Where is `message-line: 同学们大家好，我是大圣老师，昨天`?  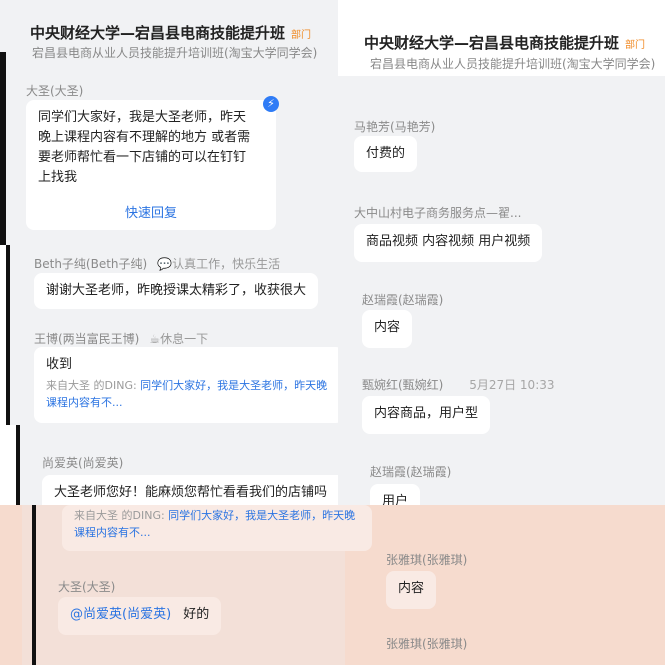 message-line: 同学们大家好，我是大圣老师，昨天 is located at coordinates (142, 117).